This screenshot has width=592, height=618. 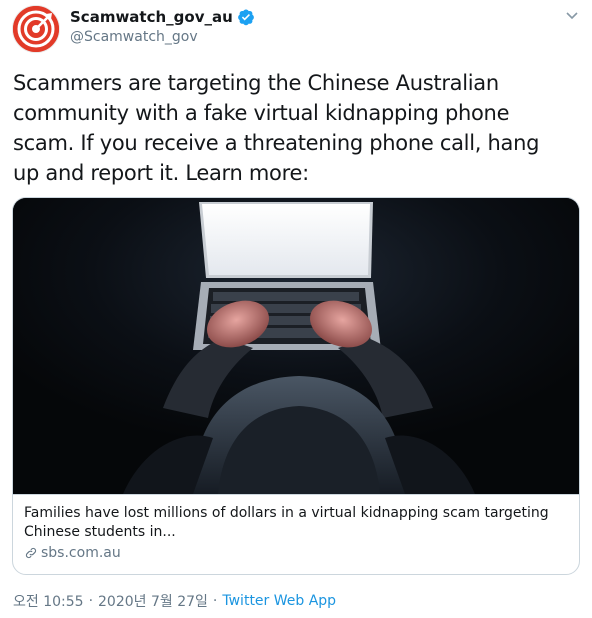 What do you see at coordinates (279, 601) in the screenshot?
I see `tweet-source: Twitter Web App` at bounding box center [279, 601].